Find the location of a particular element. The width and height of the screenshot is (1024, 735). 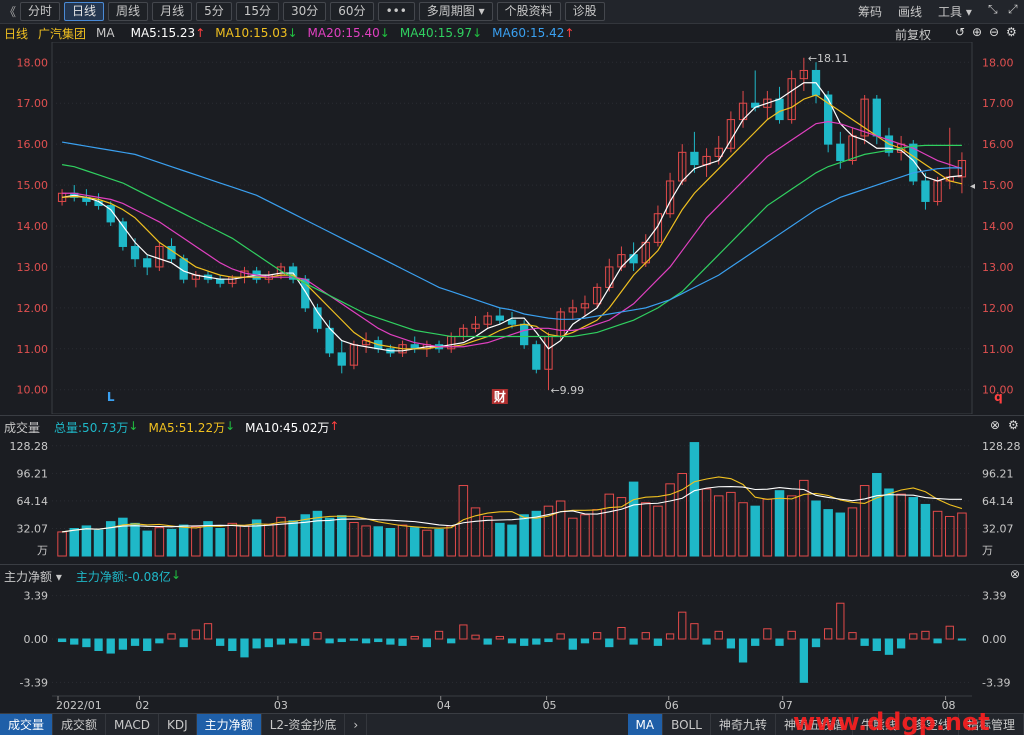

x-label: 04 is located at coordinates (444, 705).